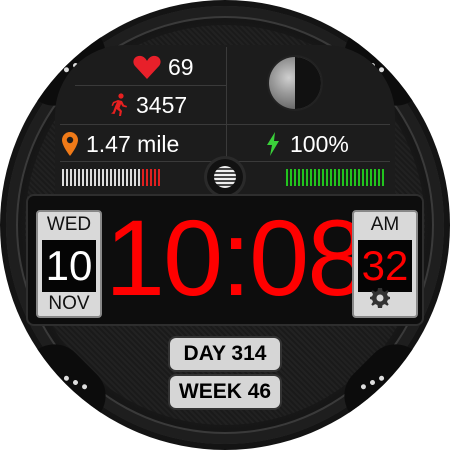  I want to click on distance-value: 1.47 mile, so click(133, 143).